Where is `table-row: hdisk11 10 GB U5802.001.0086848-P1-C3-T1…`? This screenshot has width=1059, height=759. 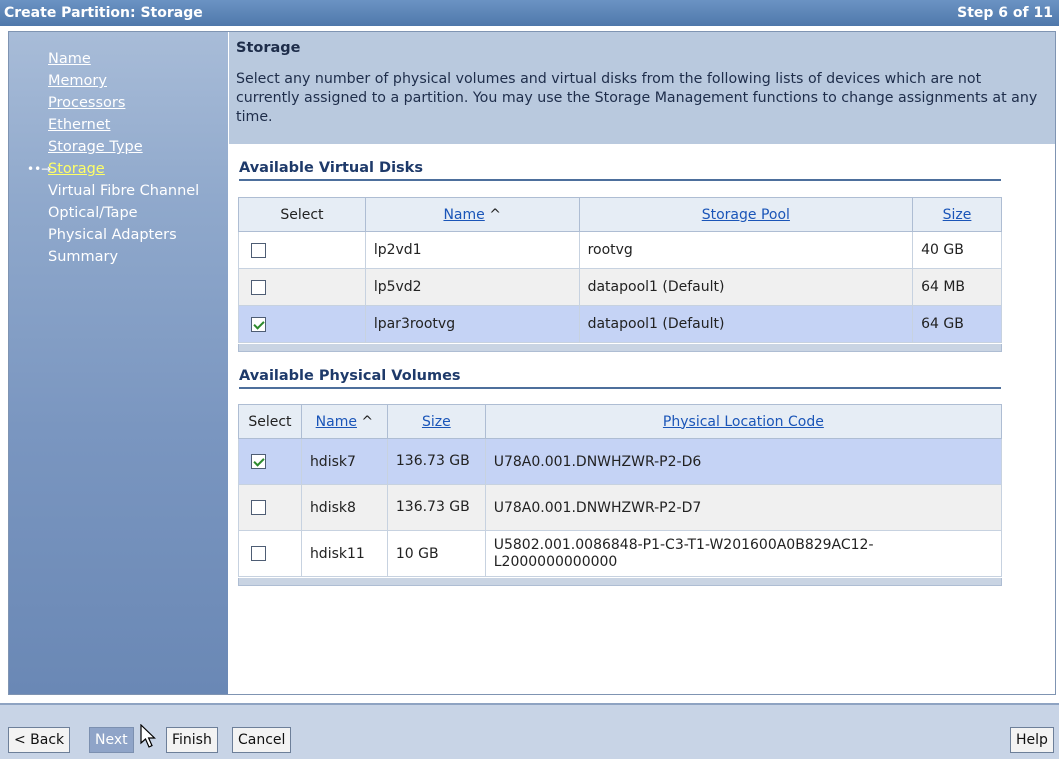
table-row: hdisk11 10 GB U5802.001.0086848-P1-C3-T1… is located at coordinates (620, 553).